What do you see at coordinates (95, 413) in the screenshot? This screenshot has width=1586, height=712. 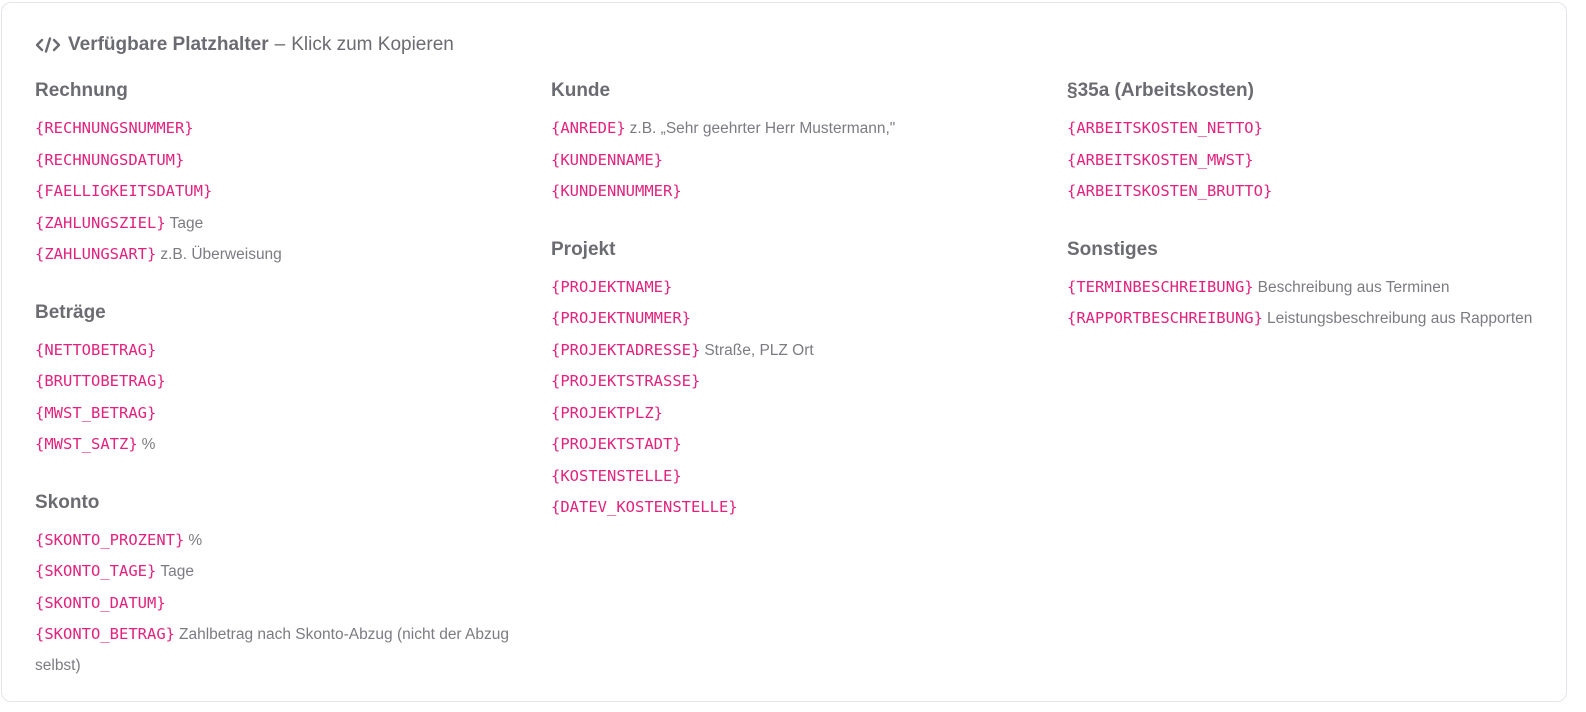 I see `placeholder-code: {MWST_BETRAG}` at bounding box center [95, 413].